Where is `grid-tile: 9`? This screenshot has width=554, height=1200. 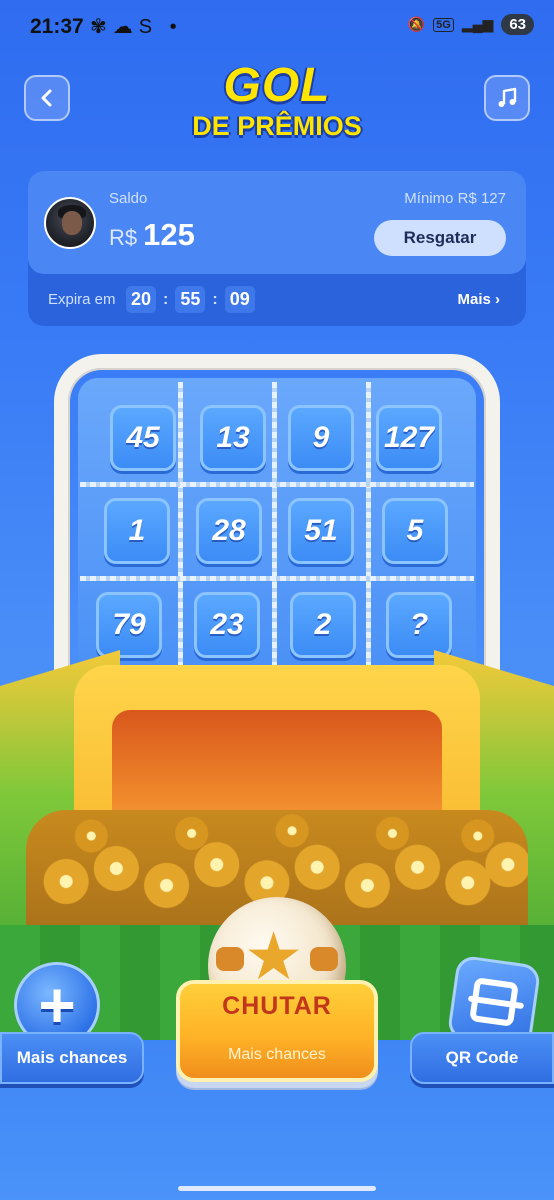
grid-tile: 9 is located at coordinates (321, 438).